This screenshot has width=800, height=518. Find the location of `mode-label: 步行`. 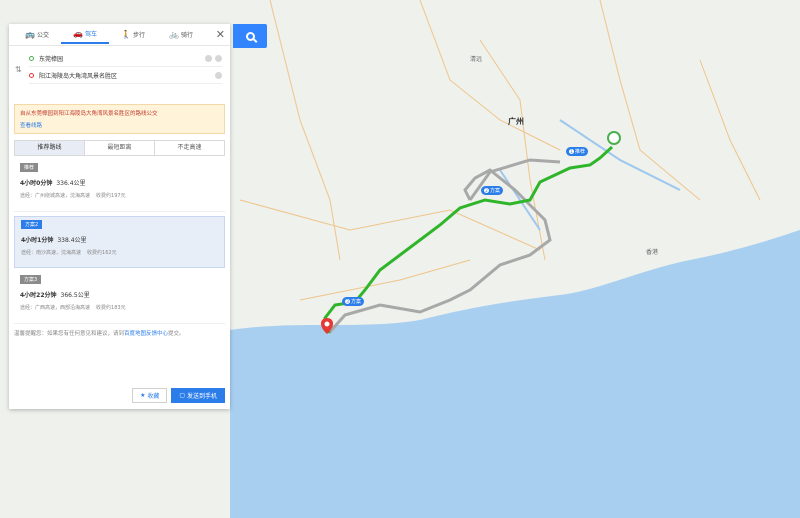

mode-label: 步行 is located at coordinates (138, 35).